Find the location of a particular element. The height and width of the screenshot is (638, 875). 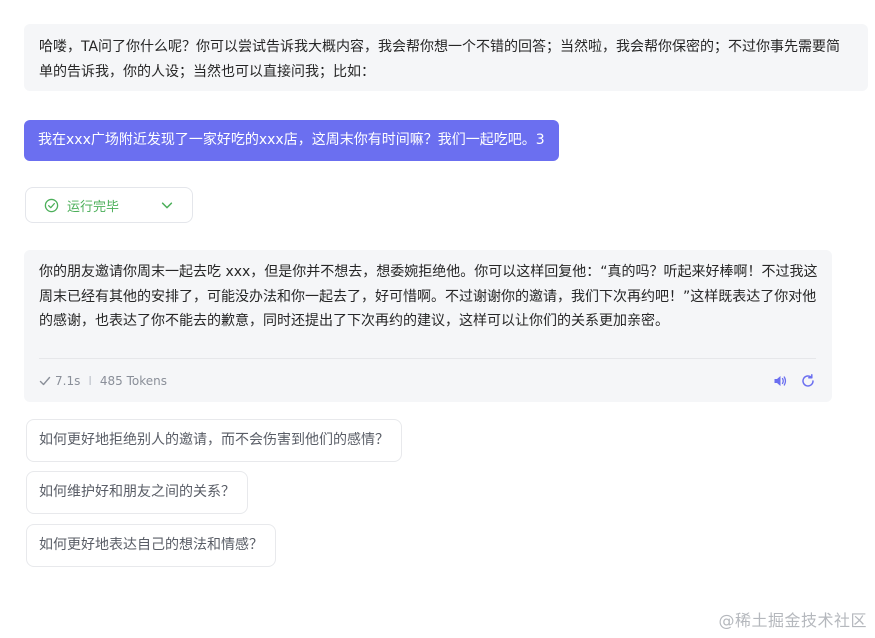

refresh-icon is located at coordinates (808, 381).